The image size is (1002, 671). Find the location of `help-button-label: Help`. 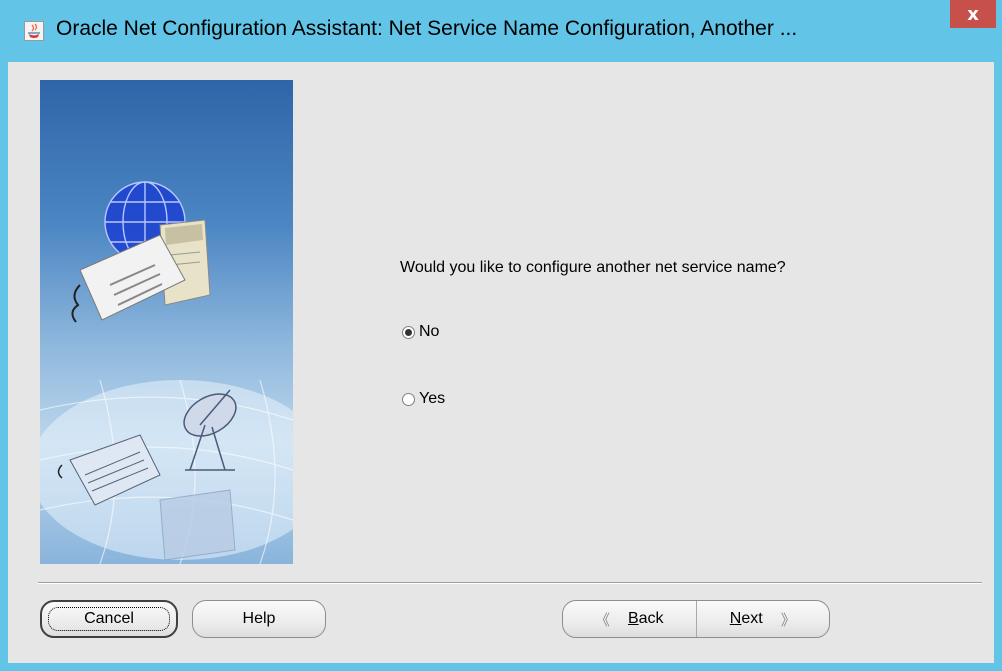

help-button-label: Help is located at coordinates (259, 618).